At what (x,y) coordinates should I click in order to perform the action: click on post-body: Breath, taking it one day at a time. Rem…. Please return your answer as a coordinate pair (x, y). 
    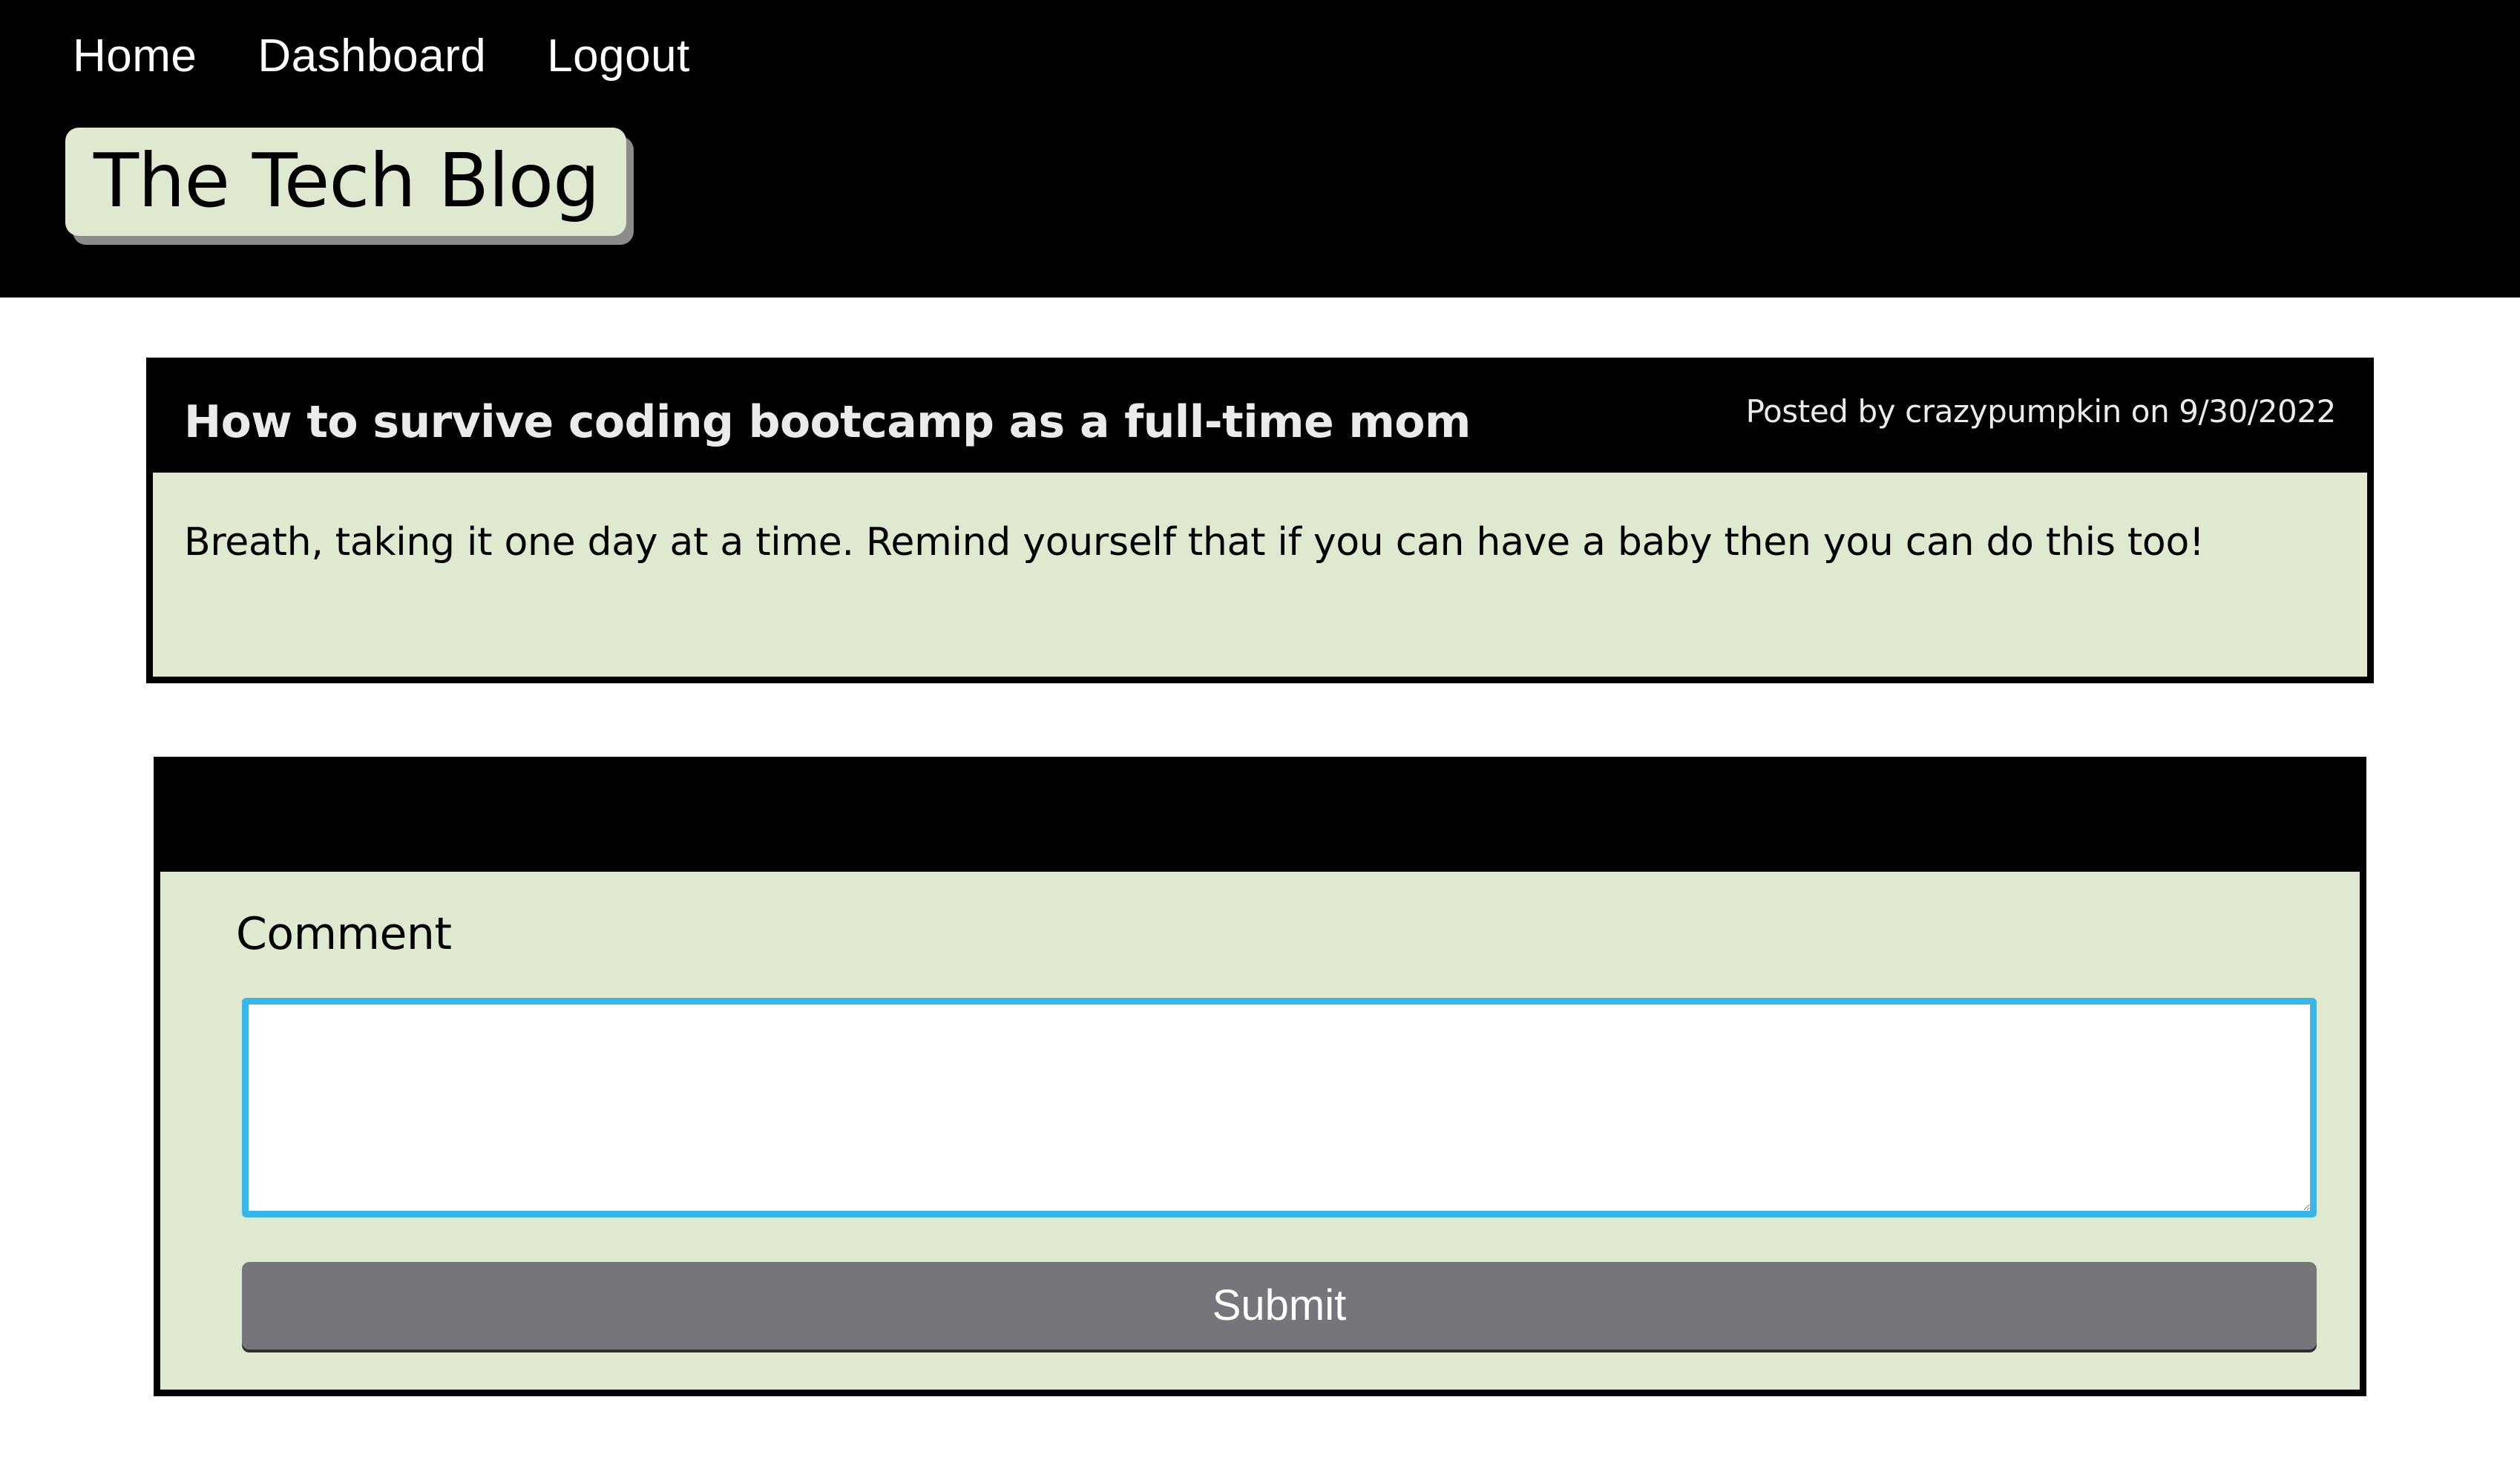
    Looking at the image, I should click on (1195, 542).